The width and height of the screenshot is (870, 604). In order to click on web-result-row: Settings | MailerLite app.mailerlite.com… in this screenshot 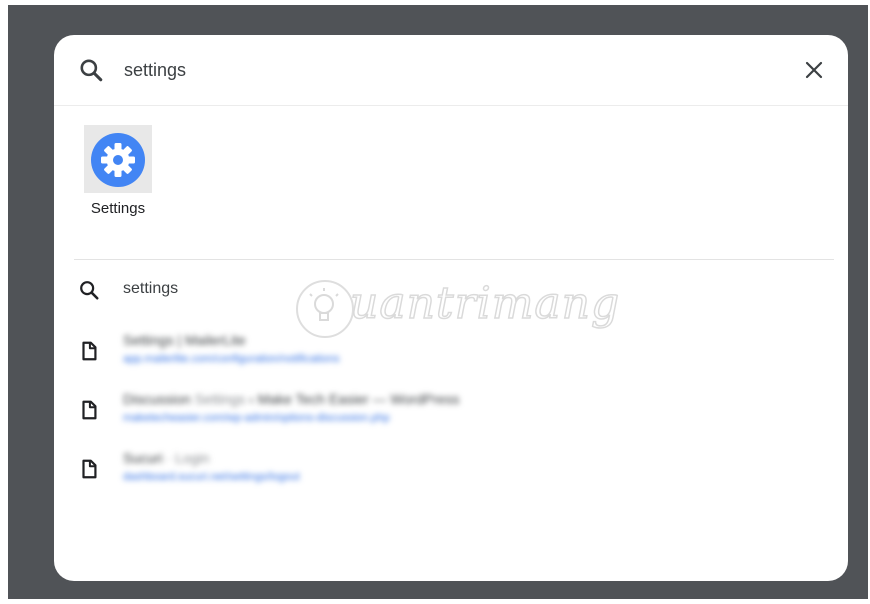, I will do `click(451, 351)`.